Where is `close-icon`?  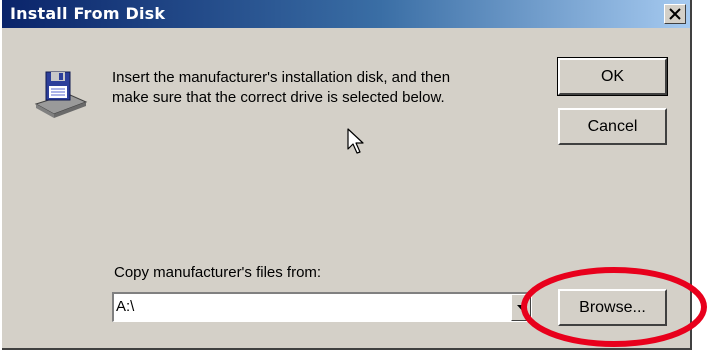 close-icon is located at coordinates (675, 14).